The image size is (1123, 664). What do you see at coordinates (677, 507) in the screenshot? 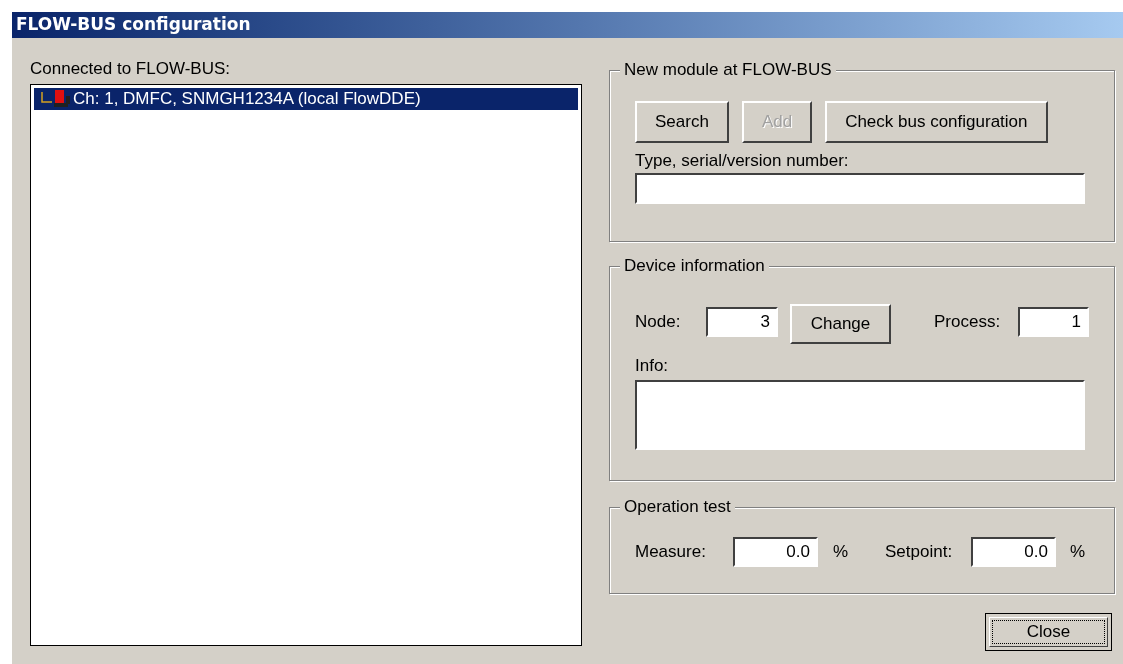
I see `group-title: Operation test` at bounding box center [677, 507].